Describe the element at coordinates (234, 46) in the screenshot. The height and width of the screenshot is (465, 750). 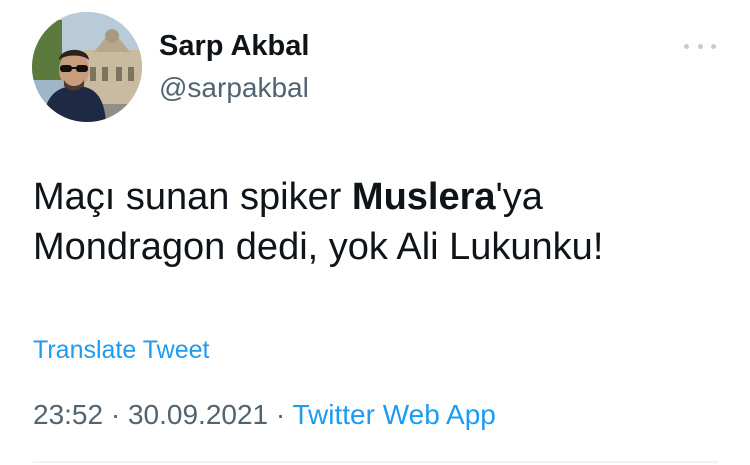
I see `display-name: Sarp Akbal` at that location.